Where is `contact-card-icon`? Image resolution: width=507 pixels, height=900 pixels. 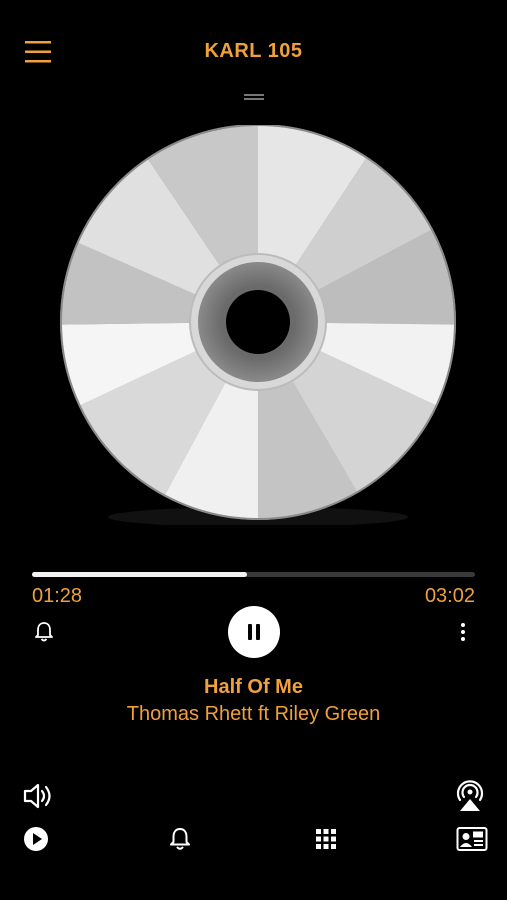
contact-card-icon is located at coordinates (472, 839).